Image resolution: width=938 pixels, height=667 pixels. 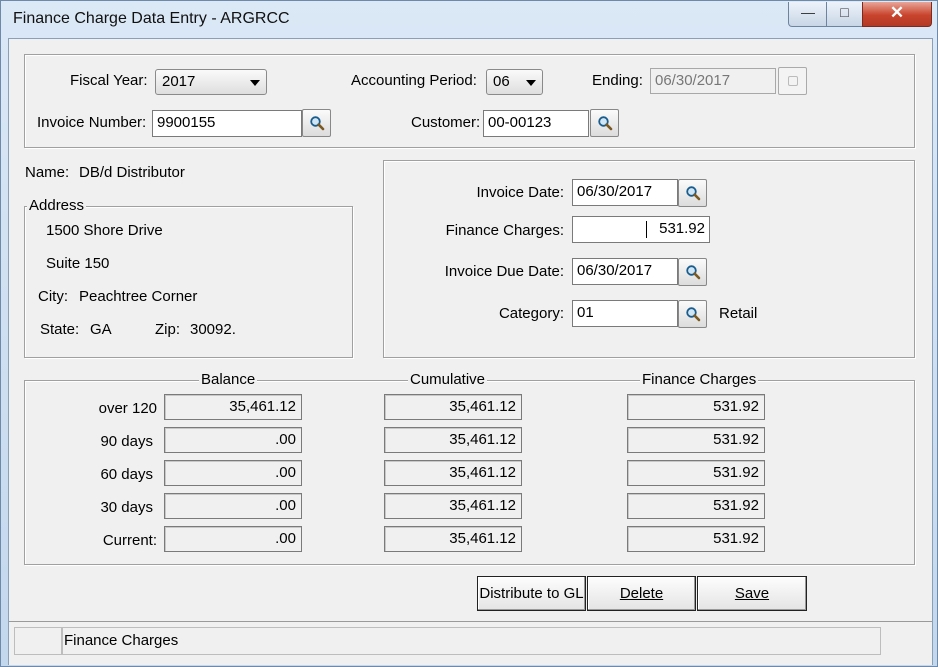 I want to click on status-text: Finance Charges, so click(x=121, y=640).